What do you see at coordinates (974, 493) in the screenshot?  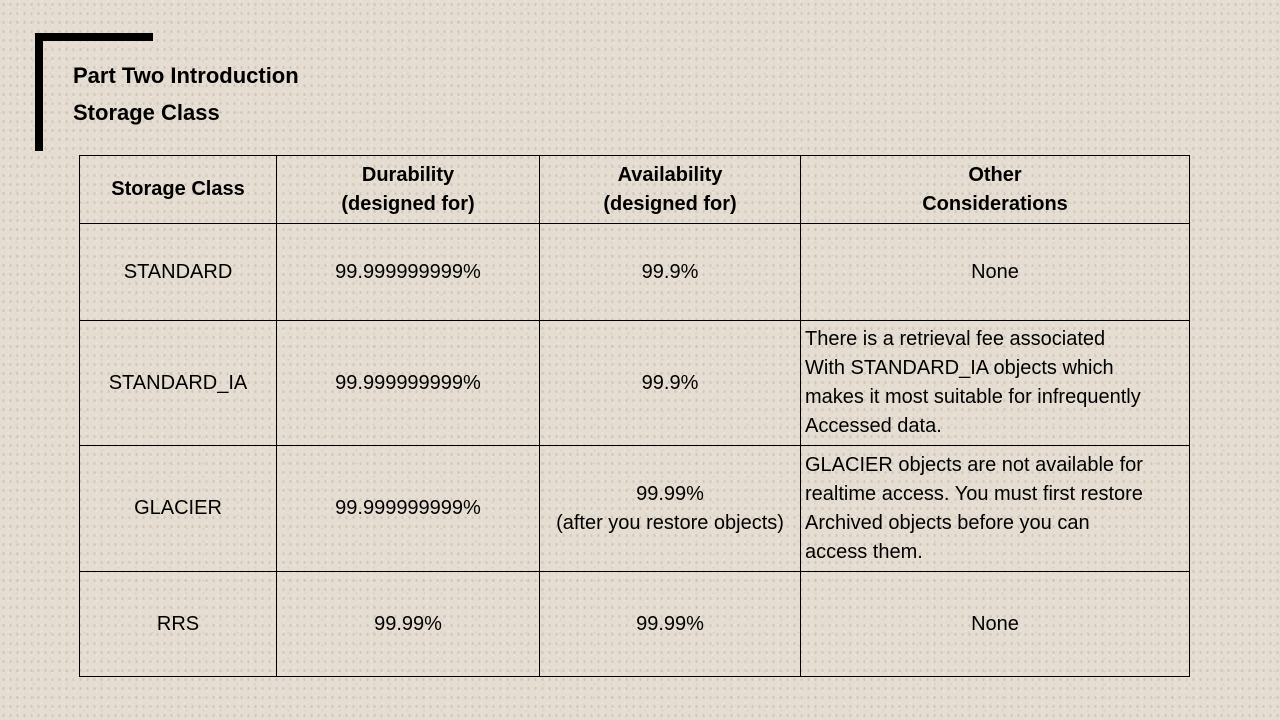 I see `cell-other-line: realtime access. You must first restore` at bounding box center [974, 493].